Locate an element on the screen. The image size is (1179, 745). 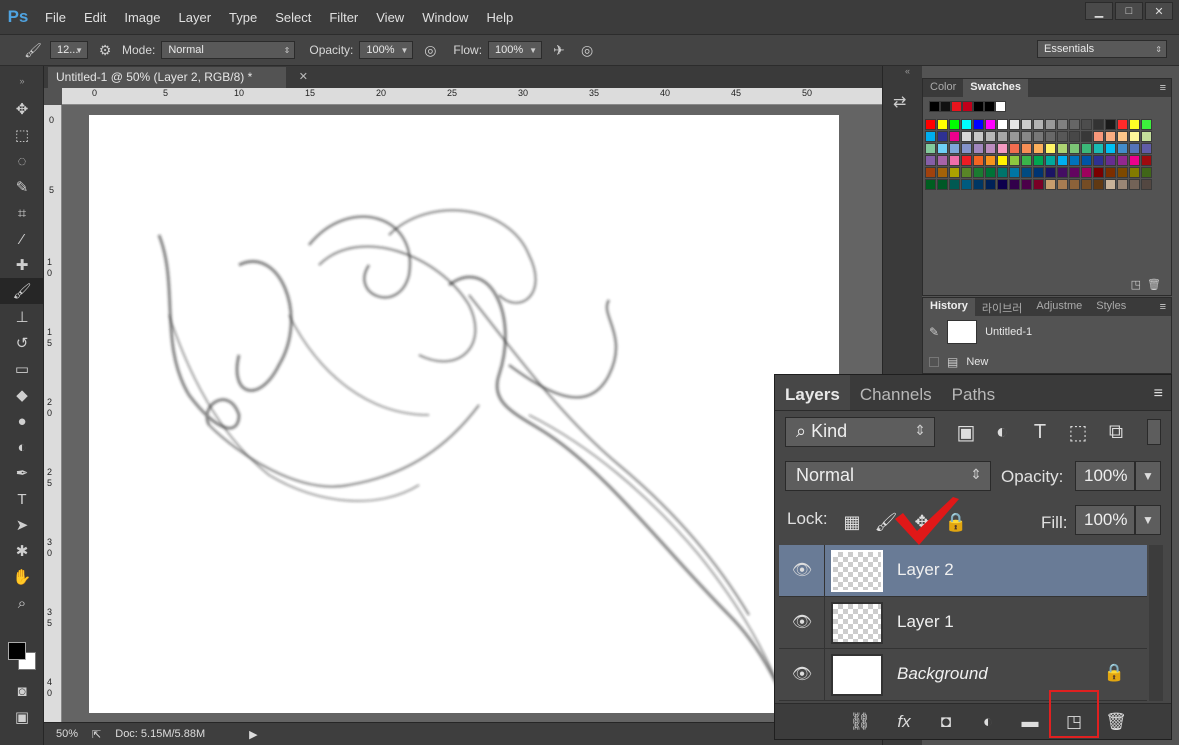
lasso-tool-icon: ◌ is located at coordinates (22, 161).